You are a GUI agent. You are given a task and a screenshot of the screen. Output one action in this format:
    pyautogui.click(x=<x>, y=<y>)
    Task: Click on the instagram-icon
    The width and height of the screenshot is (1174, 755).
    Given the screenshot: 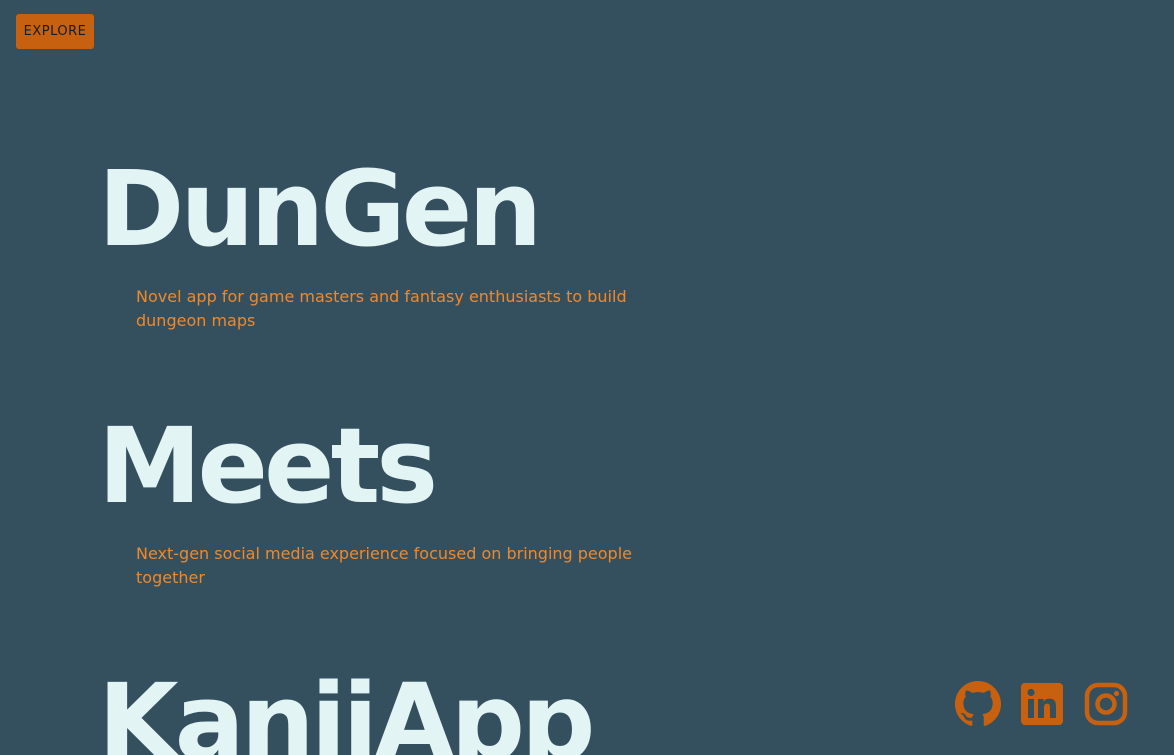 What is the action you would take?
    pyautogui.click(x=1106, y=704)
    